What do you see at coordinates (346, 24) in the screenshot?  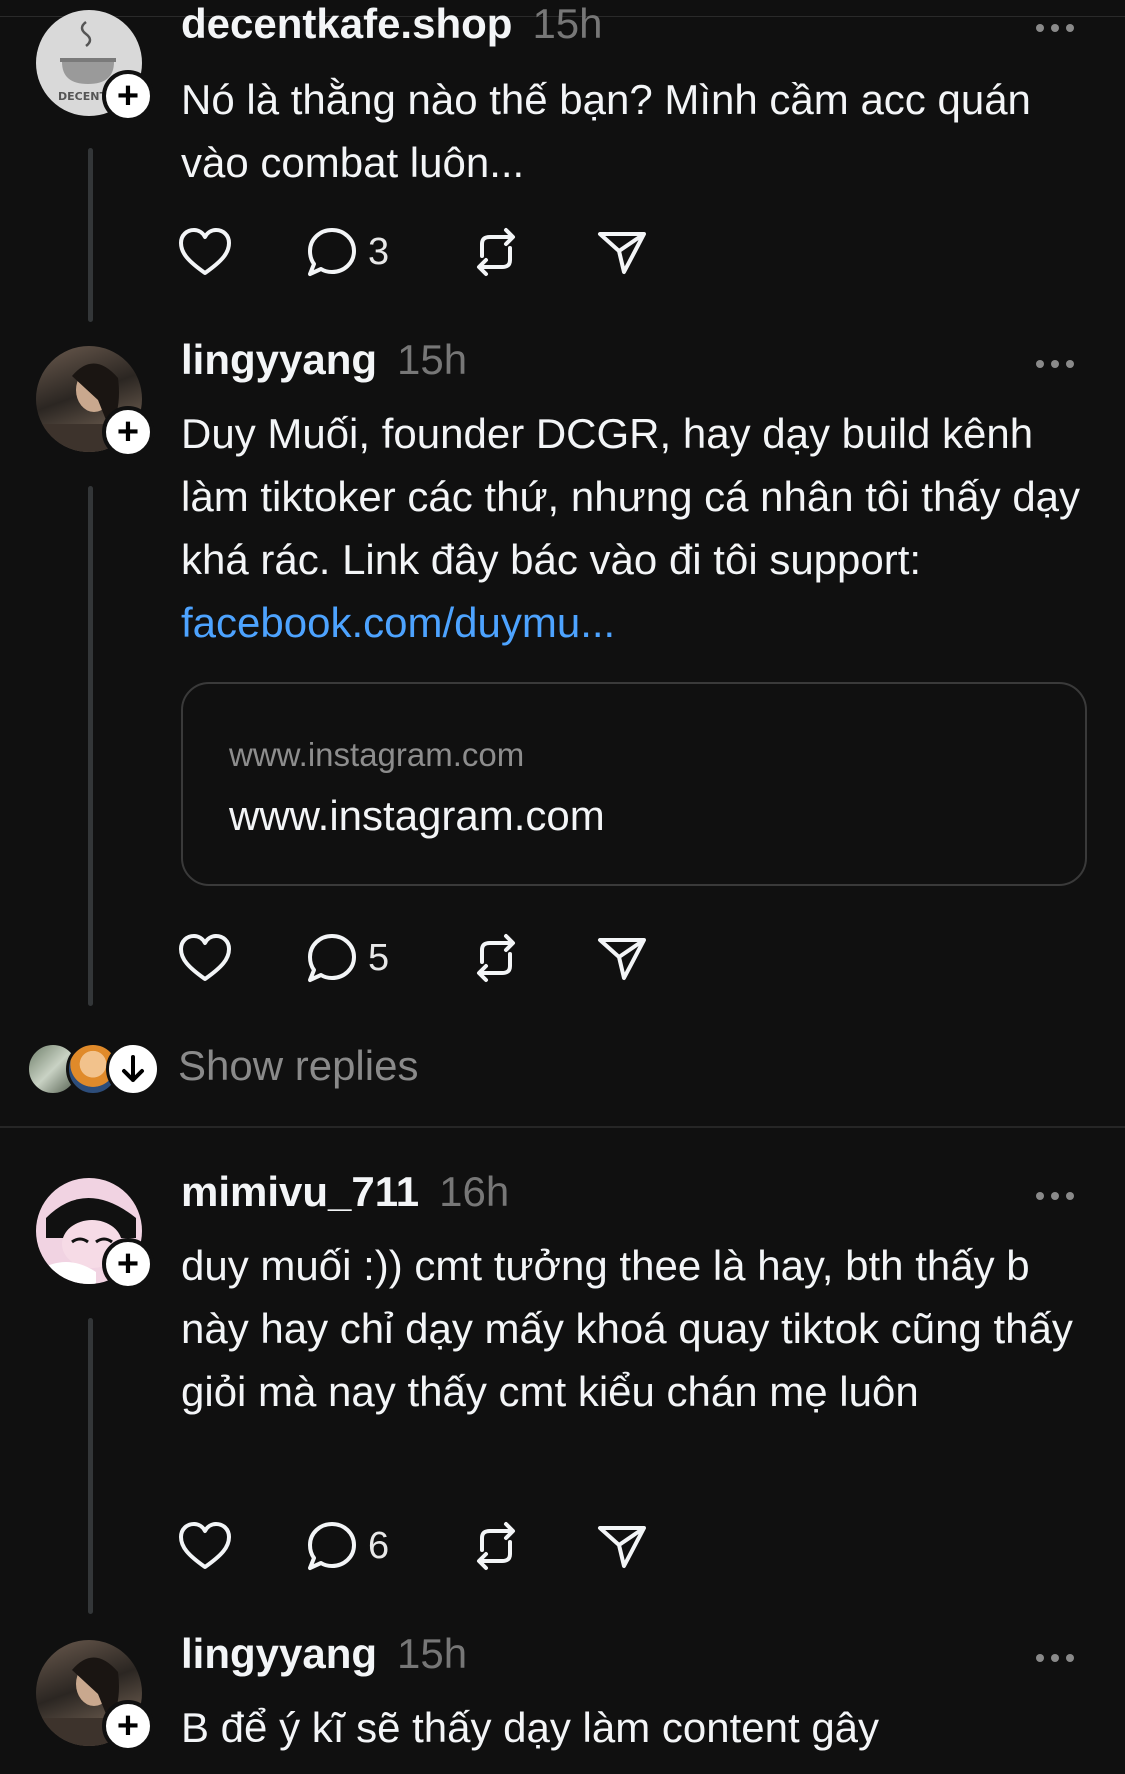 I see `username: decentkafe.shop` at bounding box center [346, 24].